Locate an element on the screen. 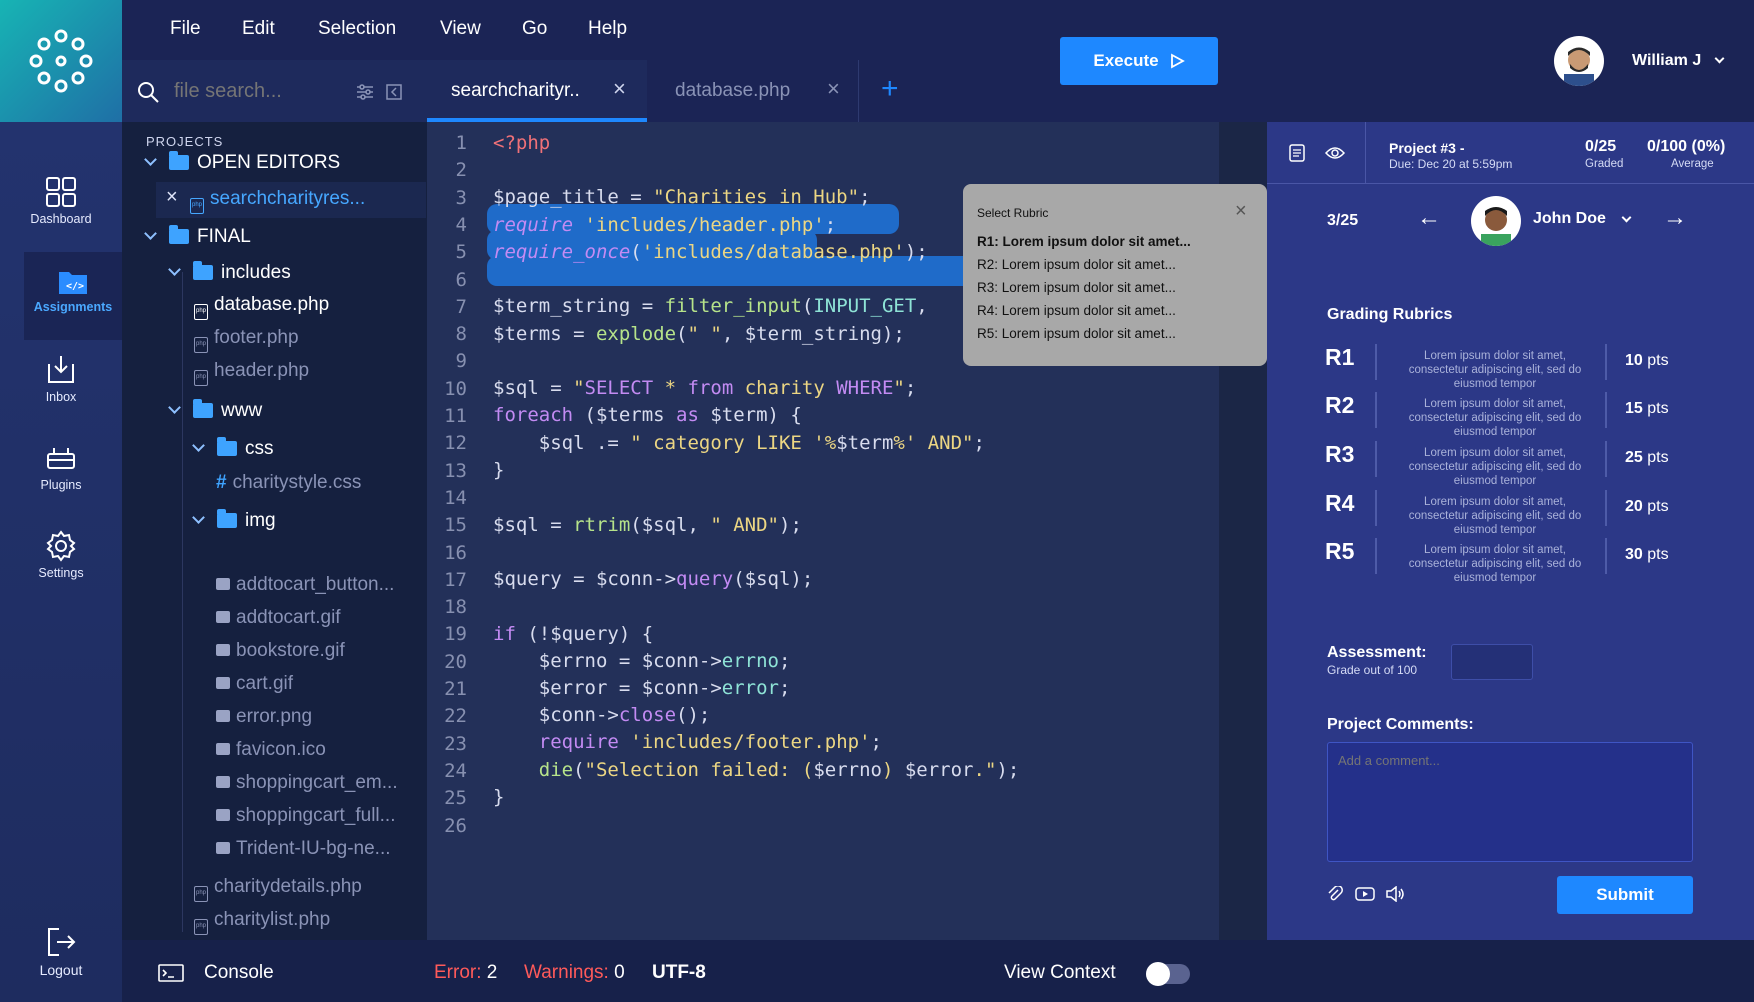 This screenshot has width=1754, height=1002. sidebar-item-dashboard: Dashboard is located at coordinates (61, 206).